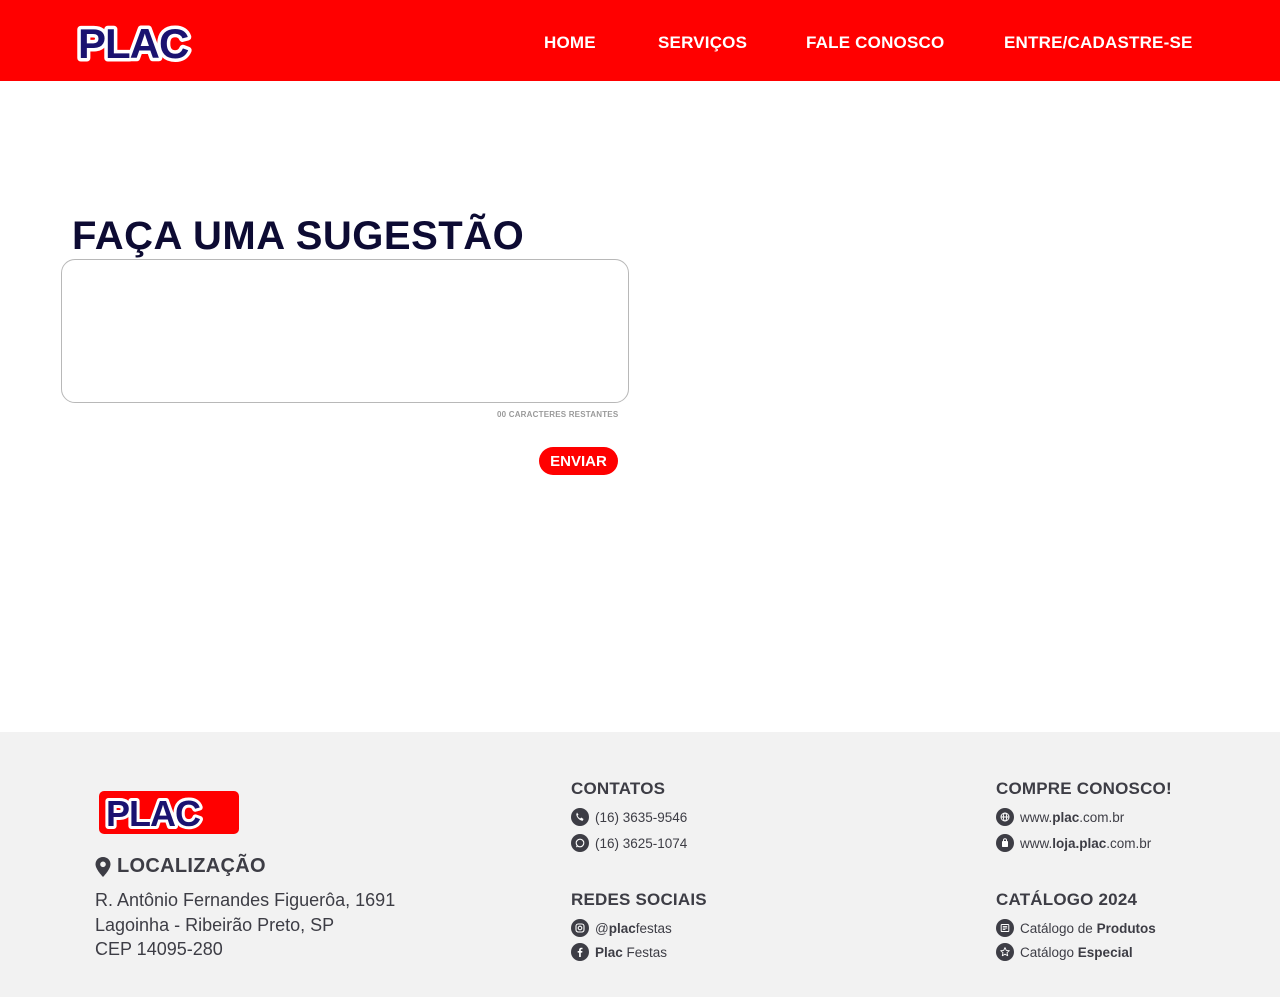  I want to click on catalog-special-link: Catálogo Especial, so click(1064, 952).